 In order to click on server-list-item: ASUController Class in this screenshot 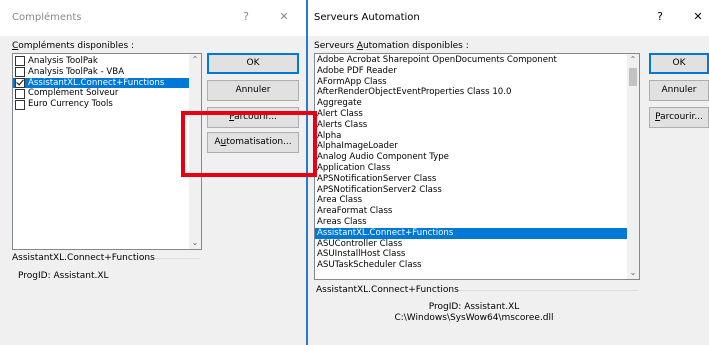, I will do `click(471, 244)`.